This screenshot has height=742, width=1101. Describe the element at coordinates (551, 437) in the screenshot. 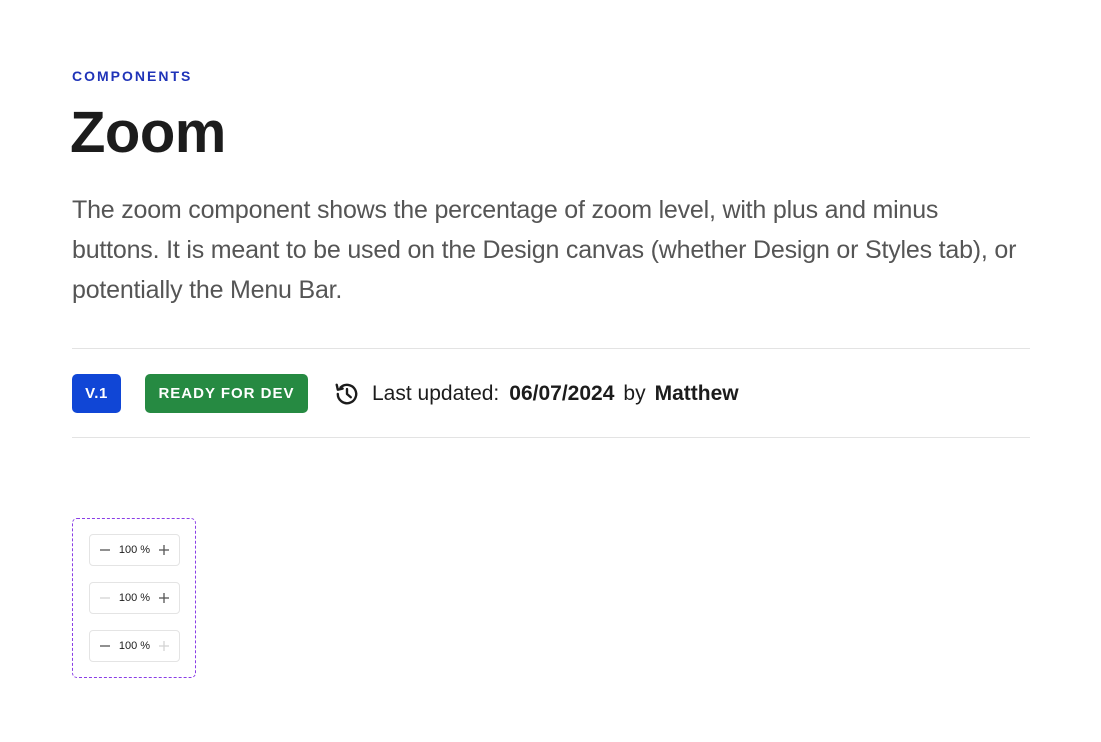

I see `divider-bottom` at that location.